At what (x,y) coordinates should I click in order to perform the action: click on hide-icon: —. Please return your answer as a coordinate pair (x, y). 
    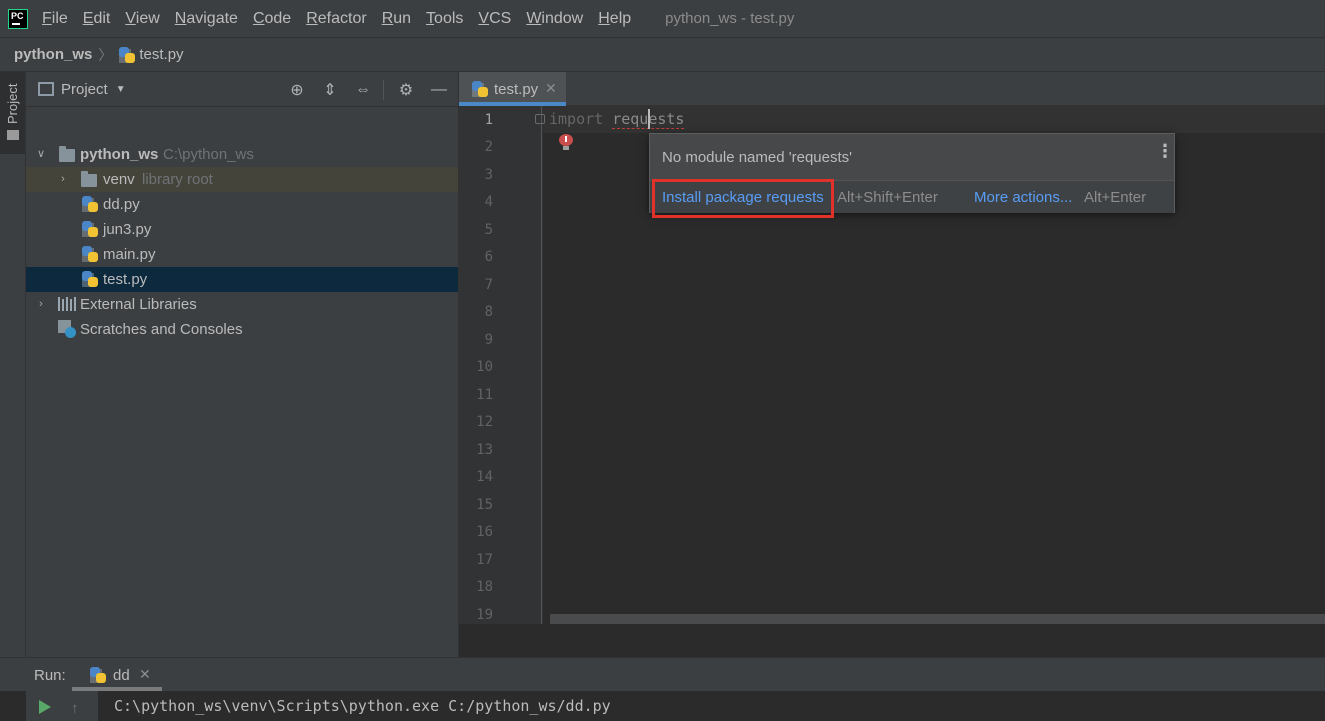
    Looking at the image, I should click on (439, 90).